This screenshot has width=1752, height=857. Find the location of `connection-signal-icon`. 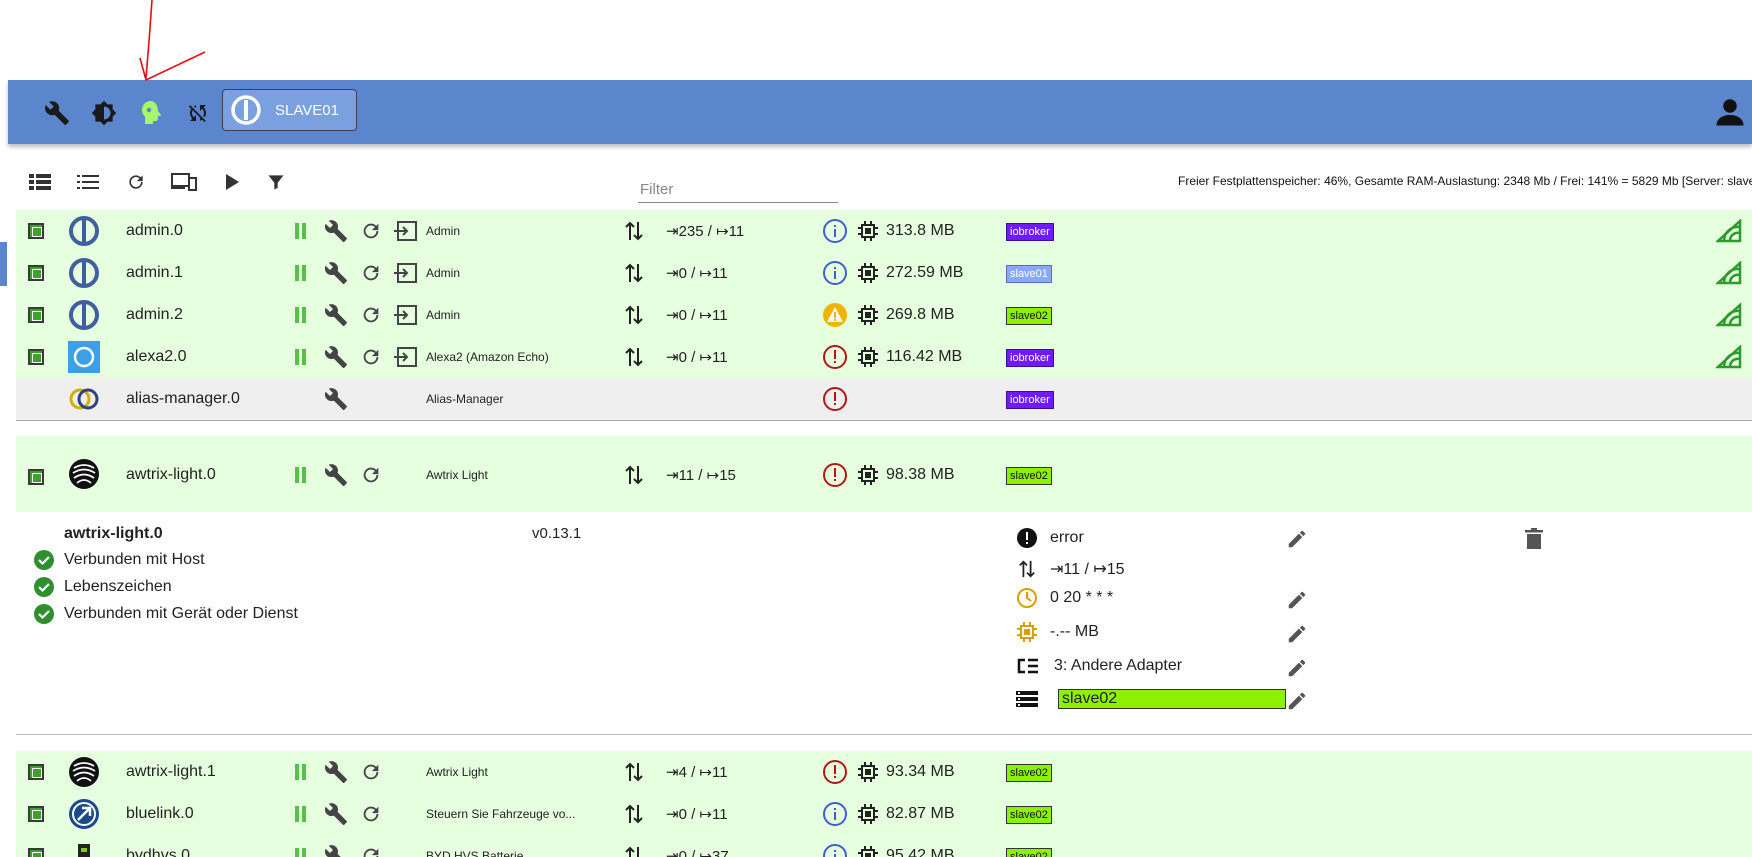

connection-signal-icon is located at coordinates (1729, 315).